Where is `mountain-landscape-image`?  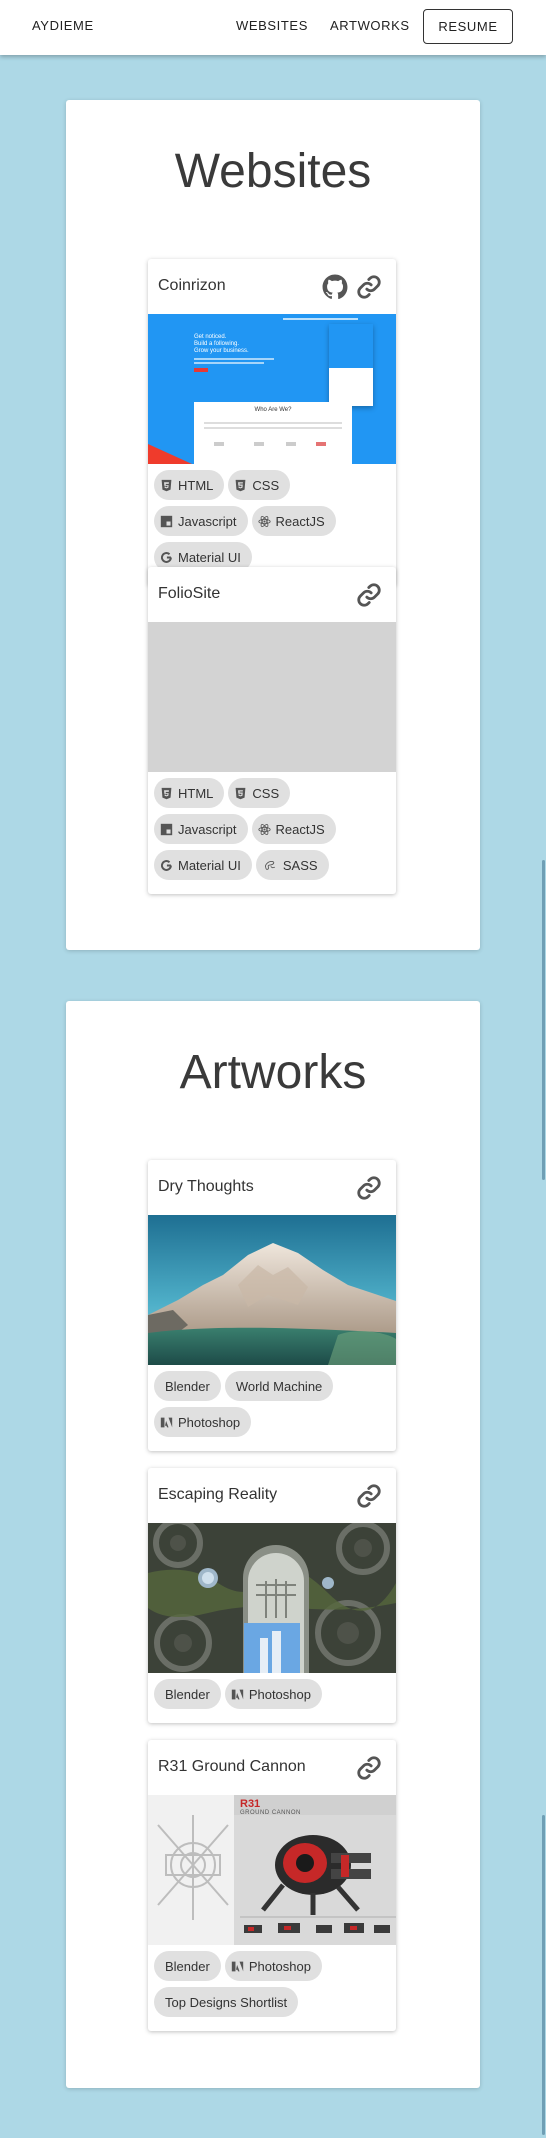 mountain-landscape-image is located at coordinates (272, 1290).